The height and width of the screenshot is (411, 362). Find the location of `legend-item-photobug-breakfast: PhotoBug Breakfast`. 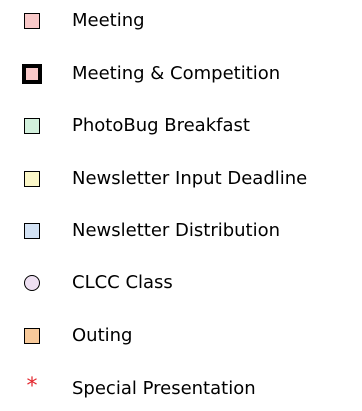

legend-item-photobug-breakfast: PhotoBug Breakfast is located at coordinates (181, 126).